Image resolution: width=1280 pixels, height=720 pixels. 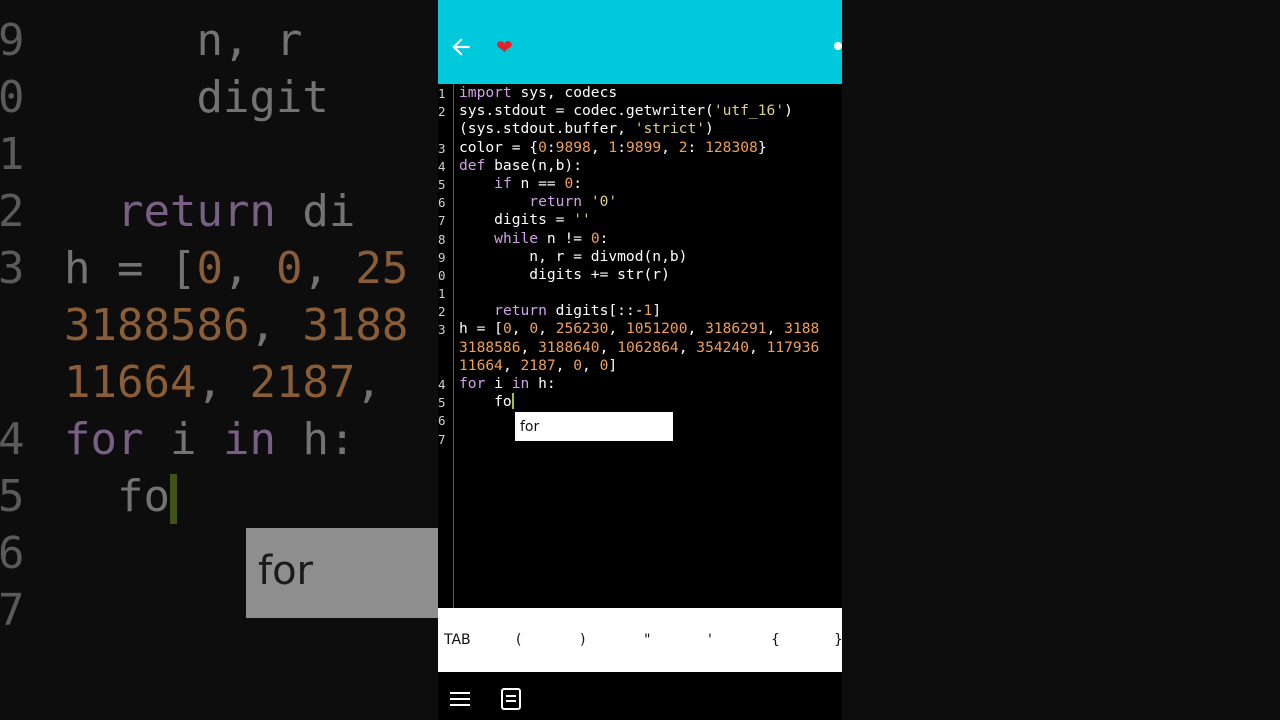 I want to click on code-text: (sys.stdout.buffer, 'strict'), so click(x=586, y=129).